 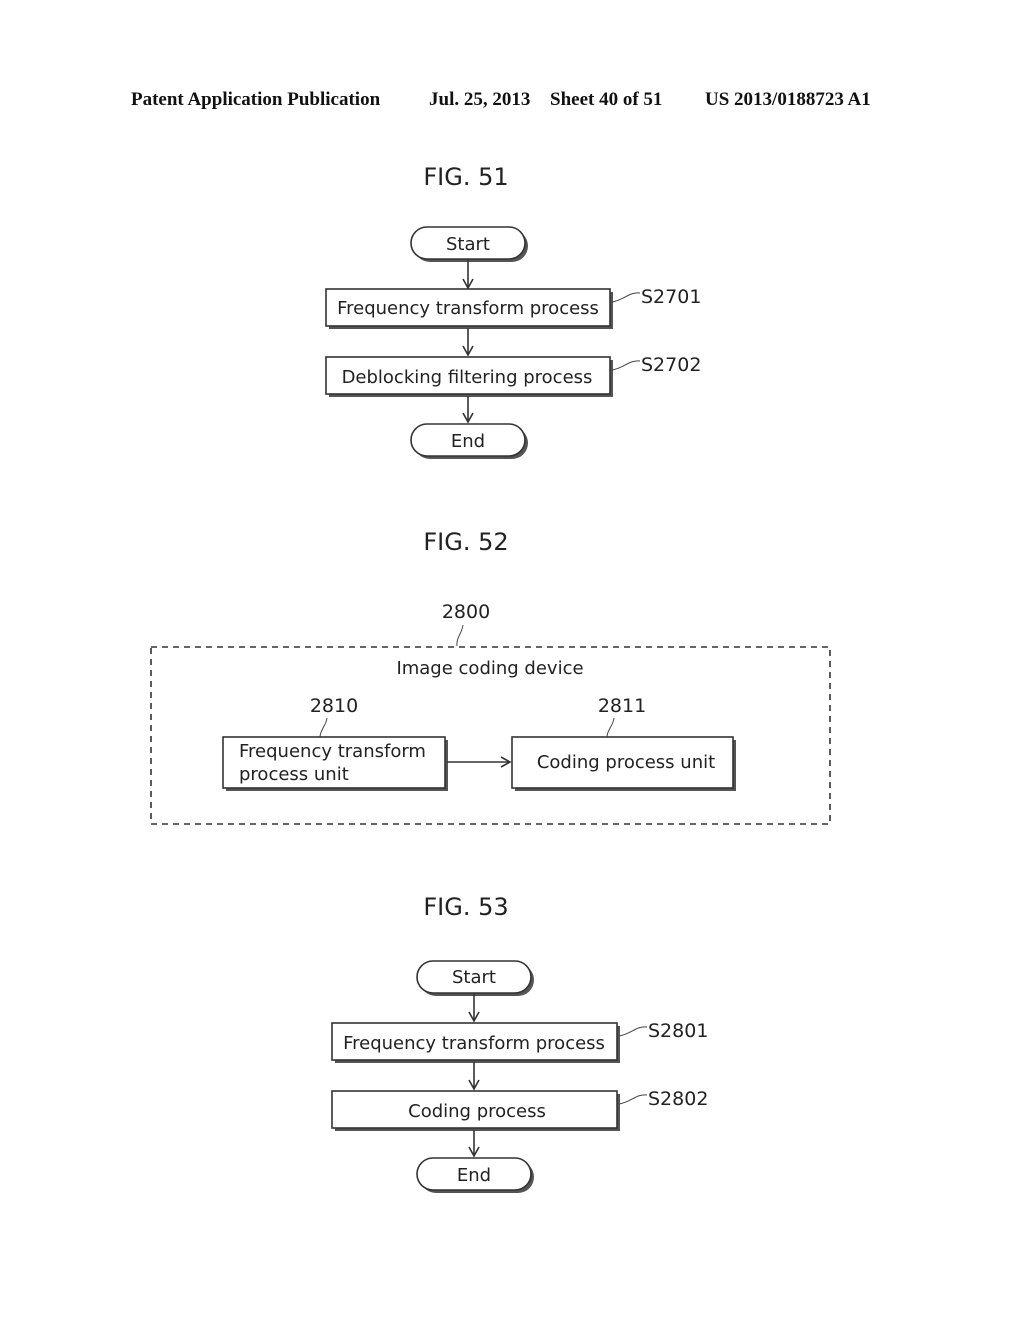 I want to click on unit-2810-leader, so click(x=323, y=727).